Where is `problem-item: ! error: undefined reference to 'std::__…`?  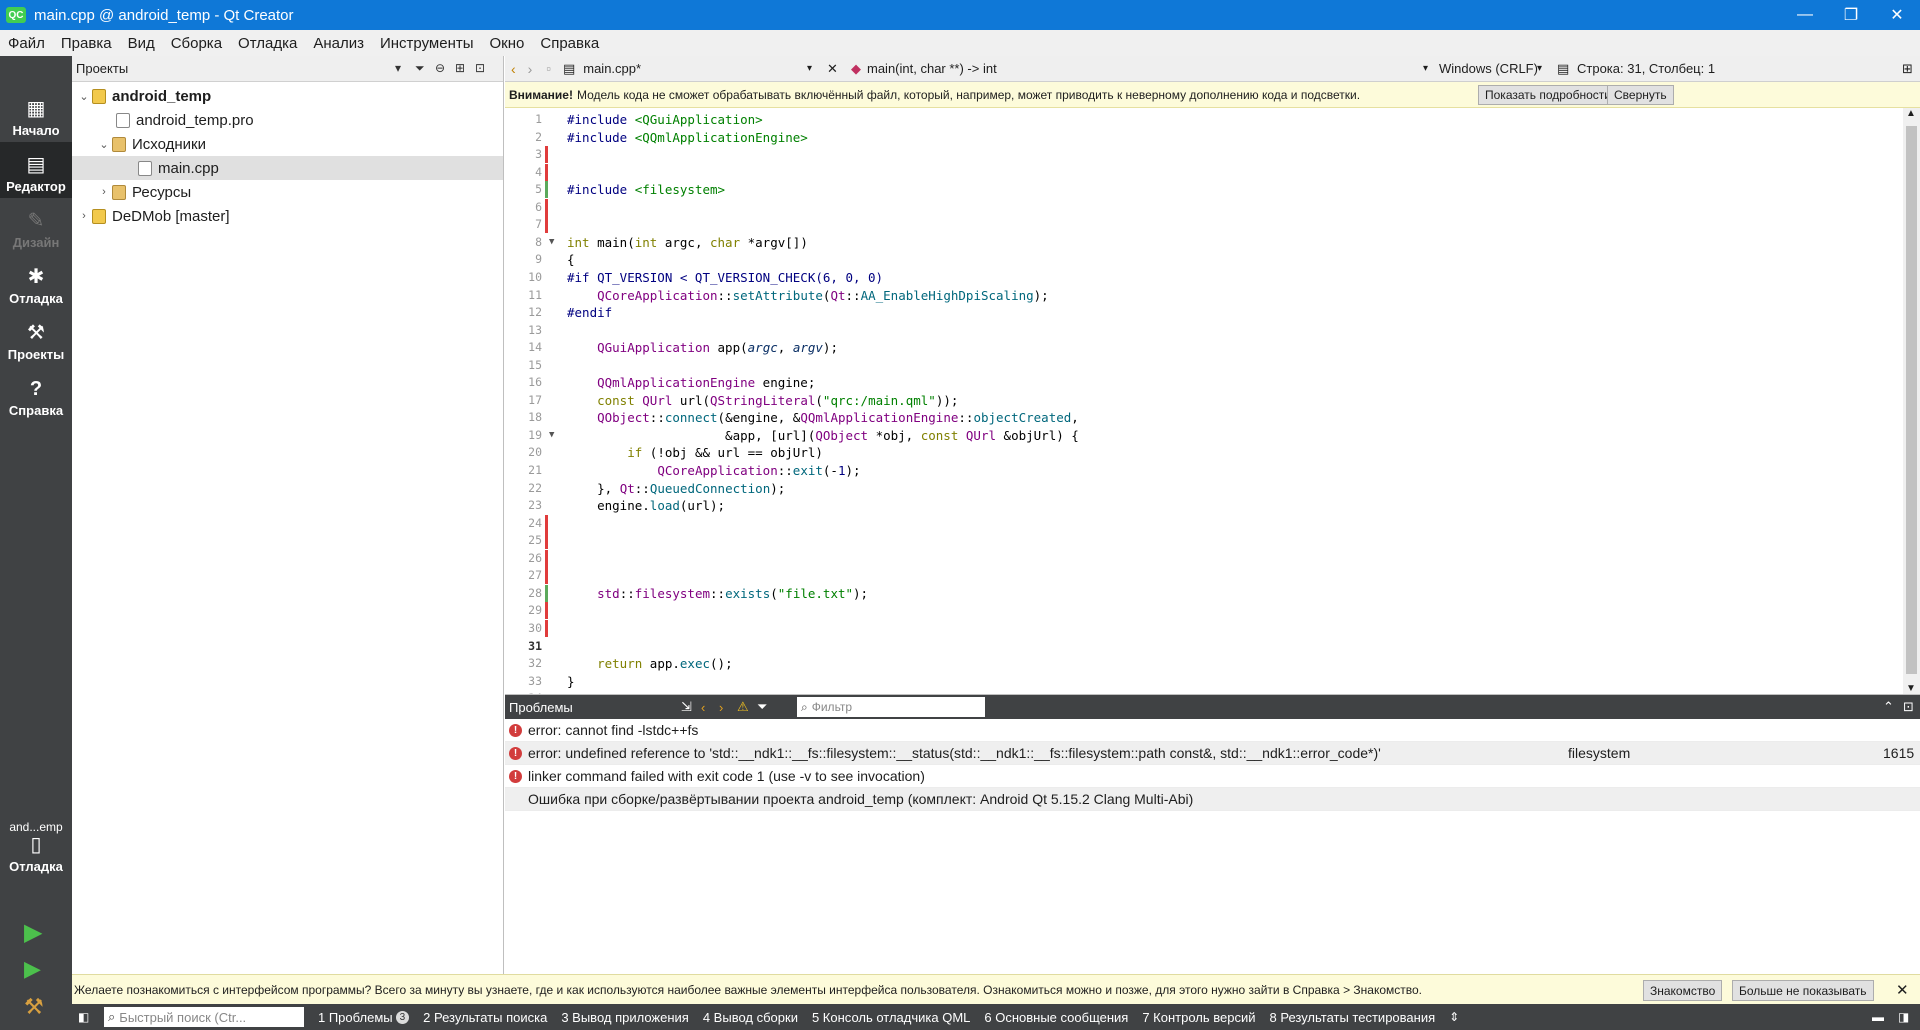 problem-item: ! error: undefined reference to 'std::__… is located at coordinates (1212, 753).